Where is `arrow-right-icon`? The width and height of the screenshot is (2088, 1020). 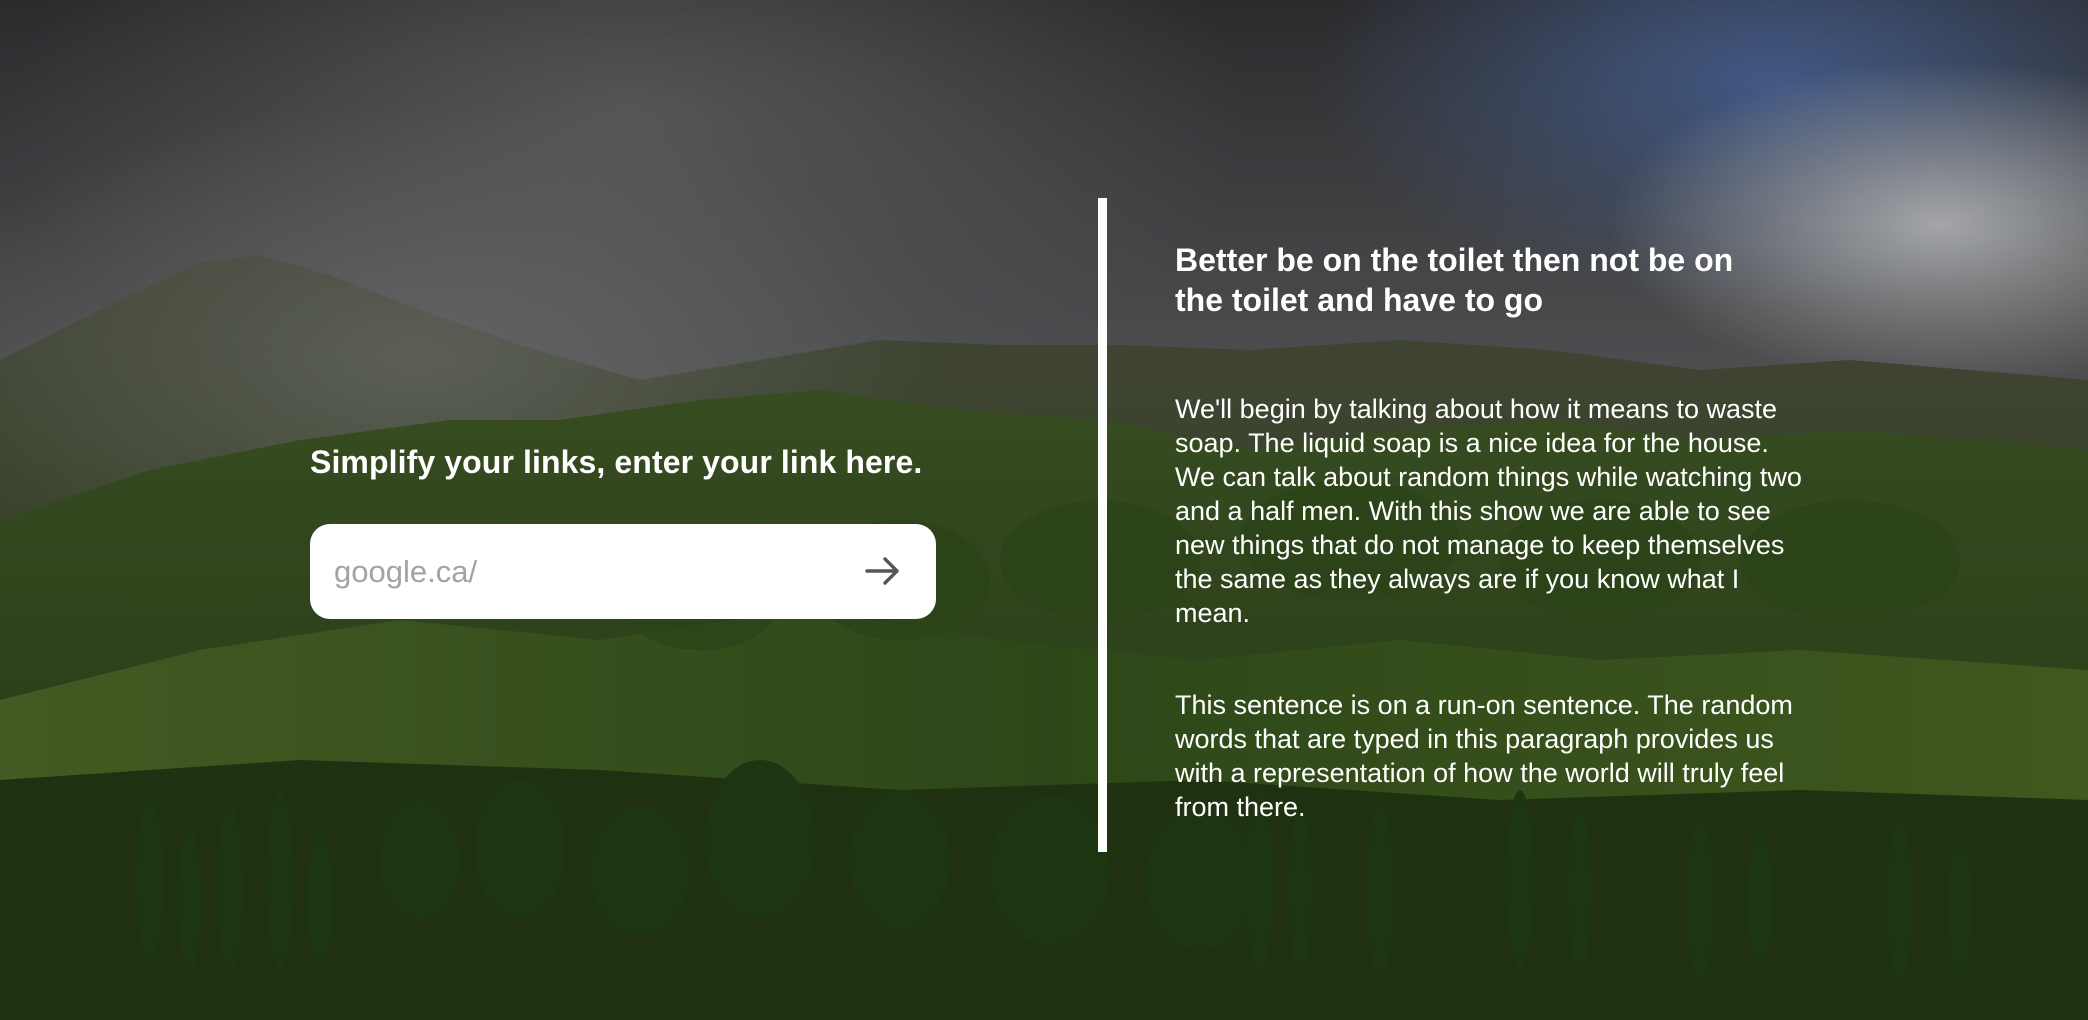
arrow-right-icon is located at coordinates (882, 571).